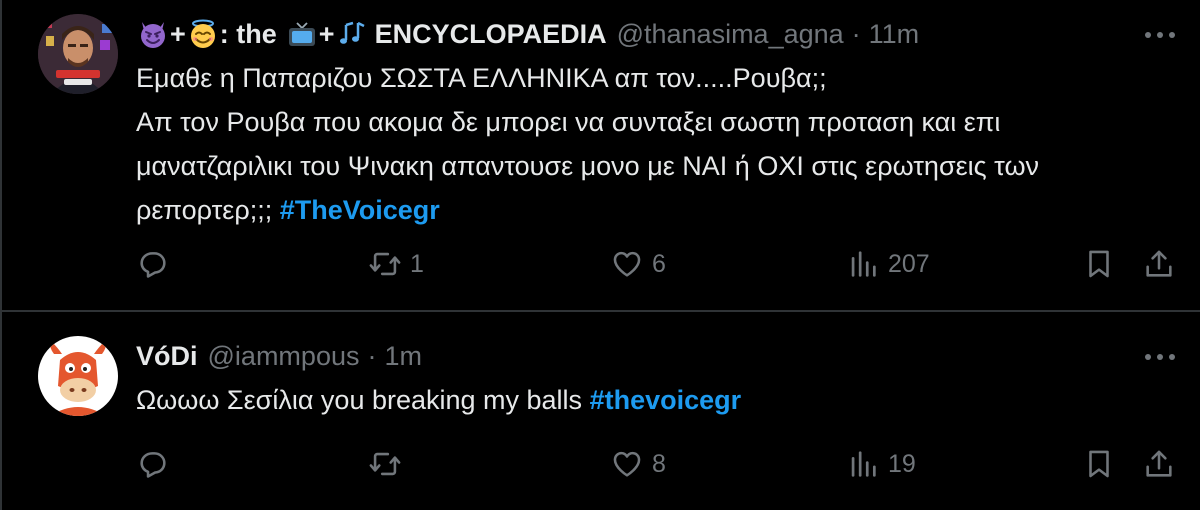 The height and width of the screenshot is (510, 1200). Describe the element at coordinates (352, 32) in the screenshot. I see `musical-notes-emoji-icon` at that location.